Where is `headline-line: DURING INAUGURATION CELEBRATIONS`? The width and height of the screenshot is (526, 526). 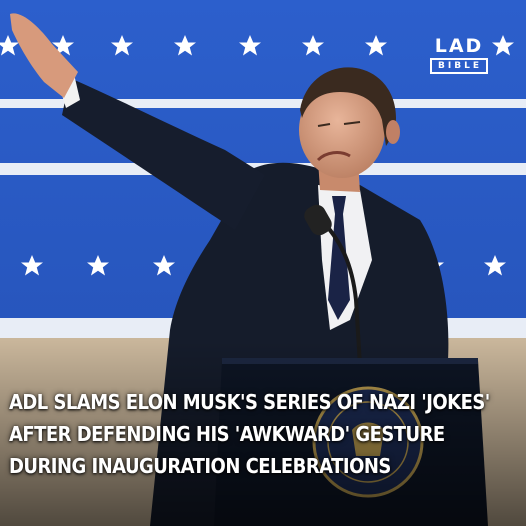
headline-line: DURING INAUGURATION CELEBRATIONS is located at coordinates (200, 466).